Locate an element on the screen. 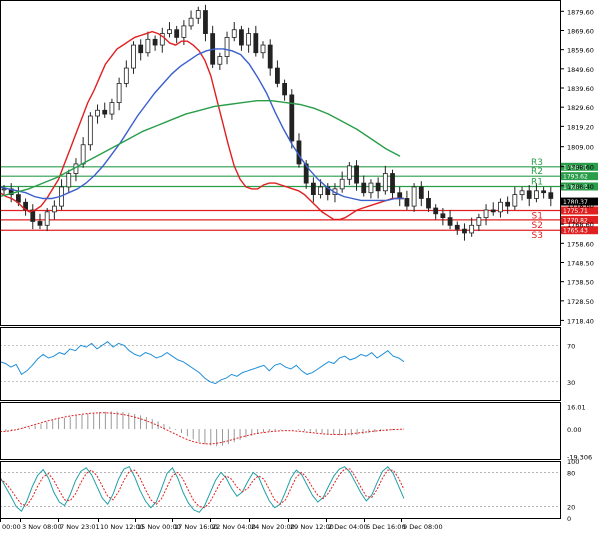  price-y-tick-label: 1798.60 is located at coordinates (580, 168).